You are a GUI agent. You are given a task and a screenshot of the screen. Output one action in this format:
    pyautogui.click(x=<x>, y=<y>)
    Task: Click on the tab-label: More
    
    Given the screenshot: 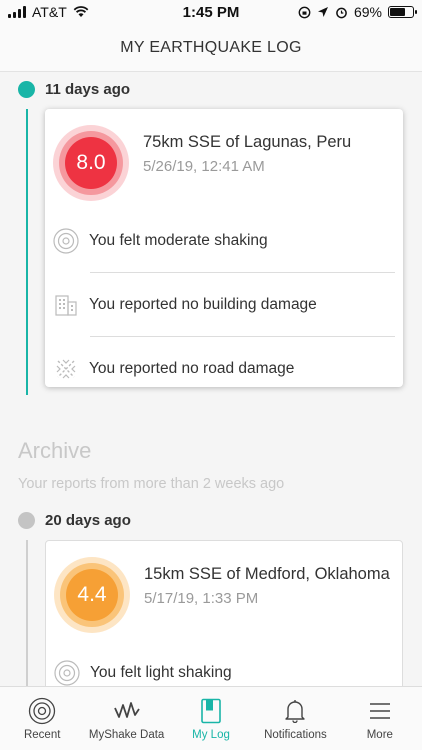 What is the action you would take?
    pyautogui.click(x=379, y=735)
    